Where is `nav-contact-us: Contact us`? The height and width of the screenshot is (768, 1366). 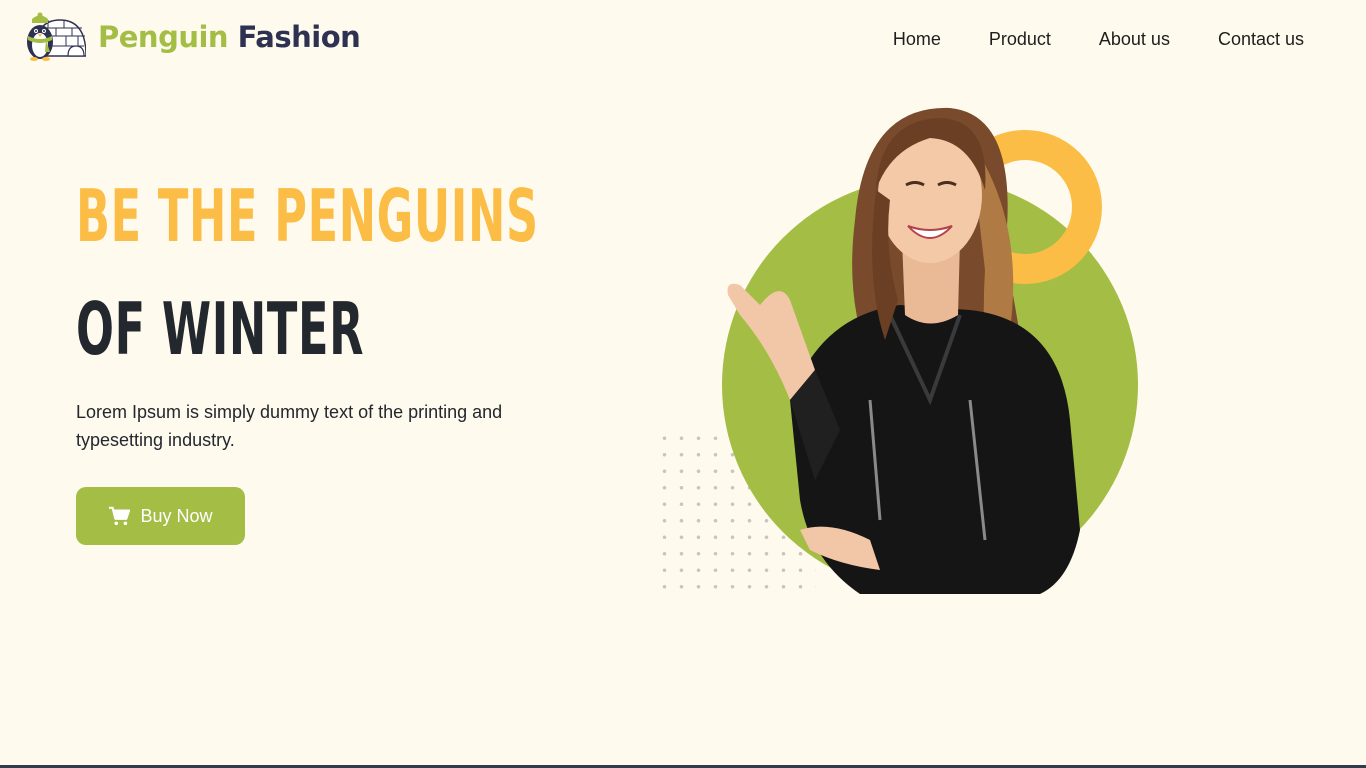
nav-contact-us: Contact us is located at coordinates (1261, 39).